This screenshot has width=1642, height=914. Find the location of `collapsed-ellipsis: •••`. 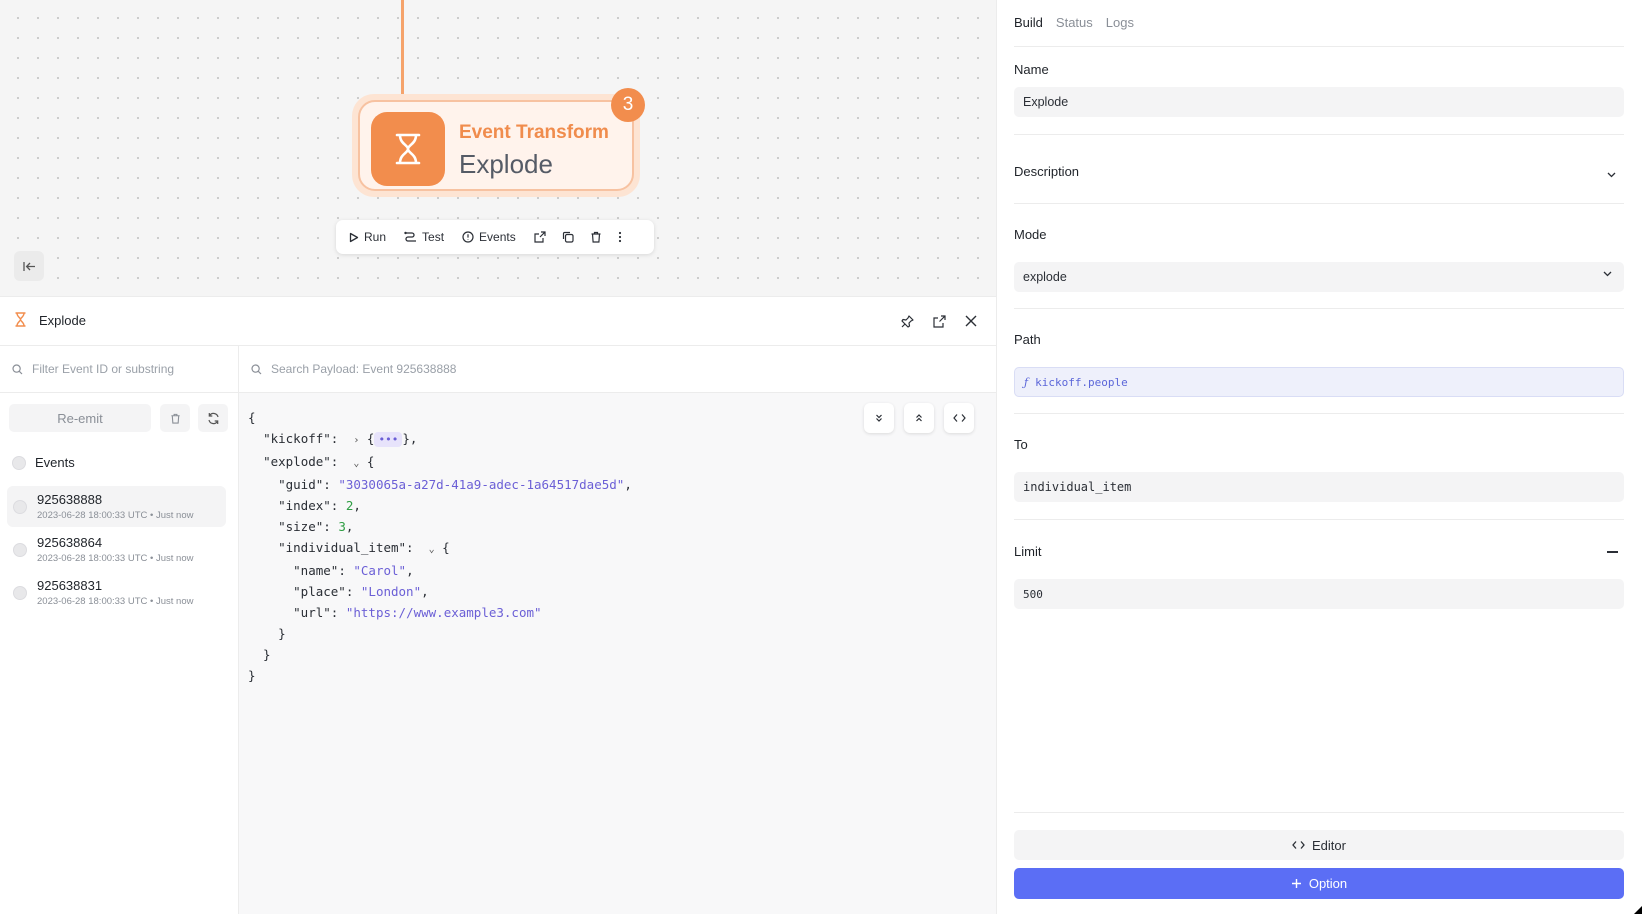

collapsed-ellipsis: ••• is located at coordinates (388, 439).